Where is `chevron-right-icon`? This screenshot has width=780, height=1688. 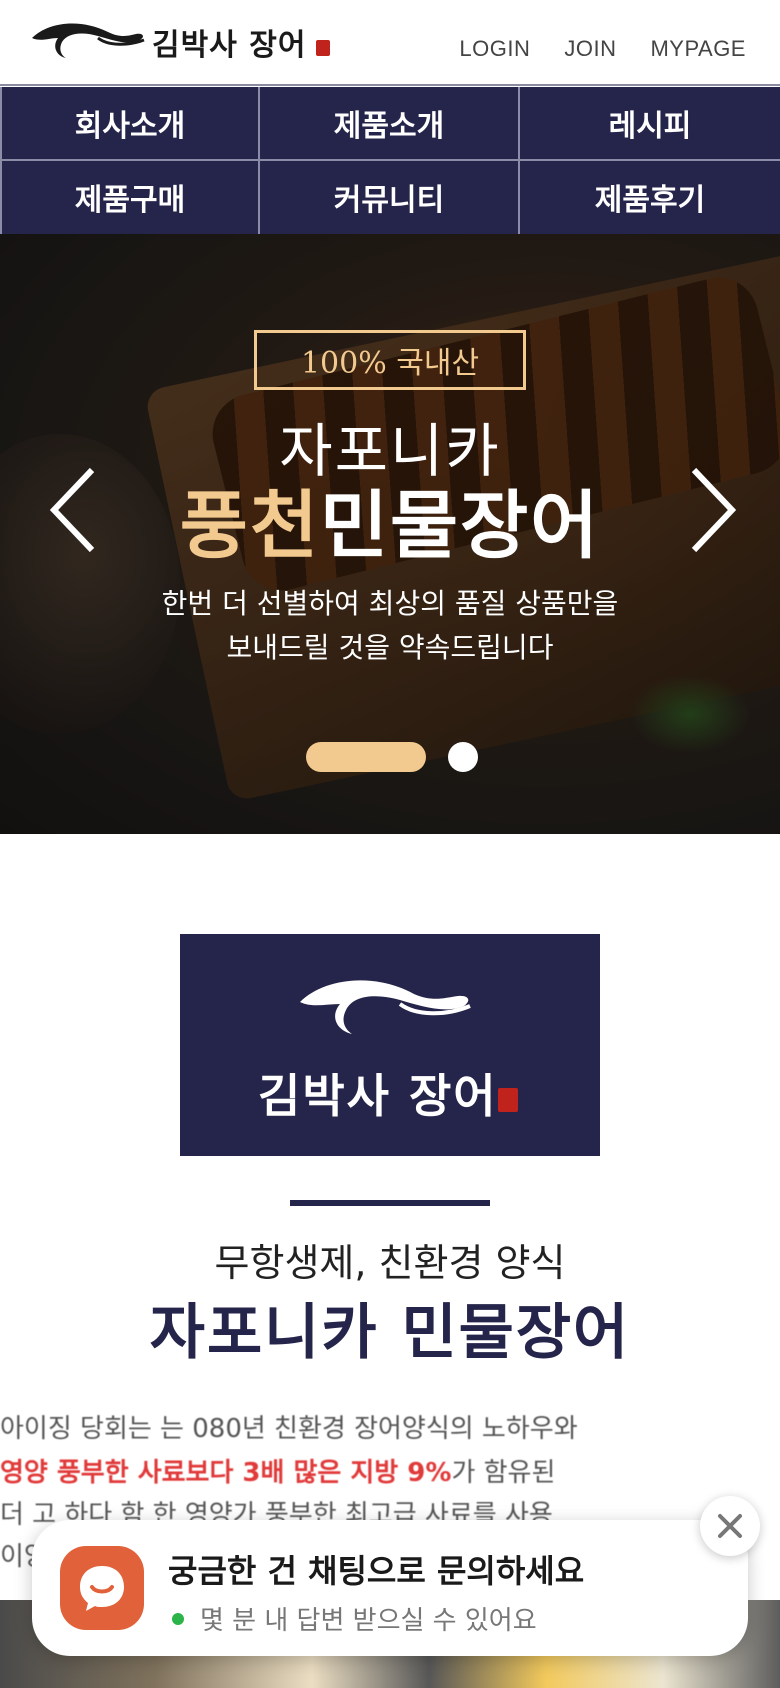
chevron-right-icon is located at coordinates (714, 510).